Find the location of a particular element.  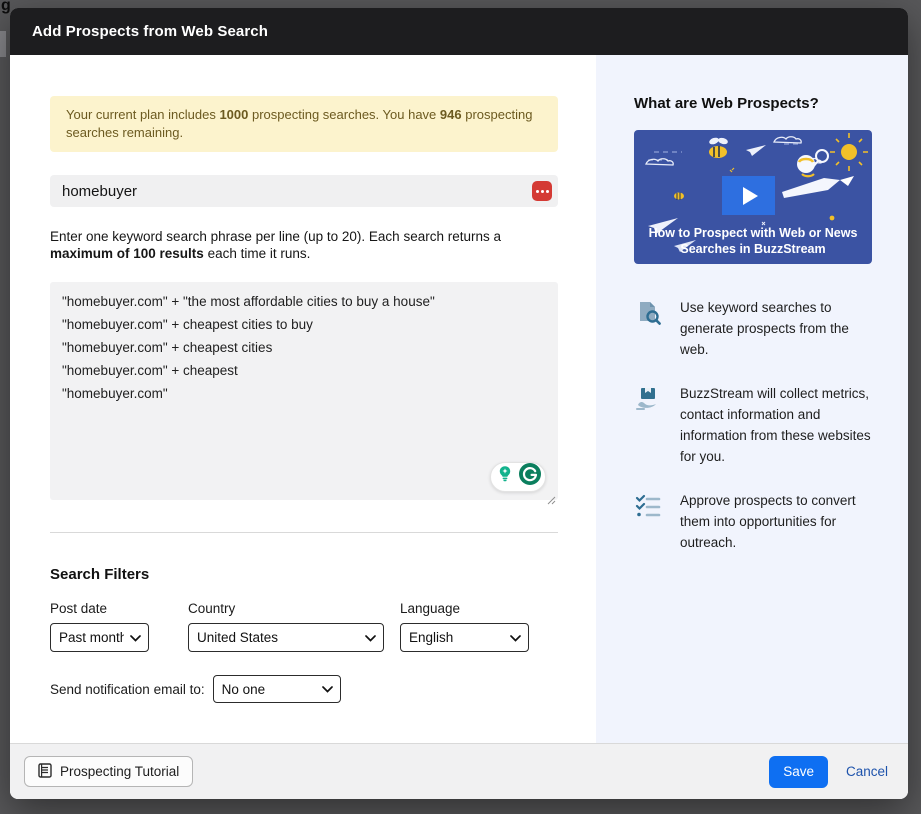

prospecting-tutorial-button: Prospecting Tutorial is located at coordinates (109, 771).